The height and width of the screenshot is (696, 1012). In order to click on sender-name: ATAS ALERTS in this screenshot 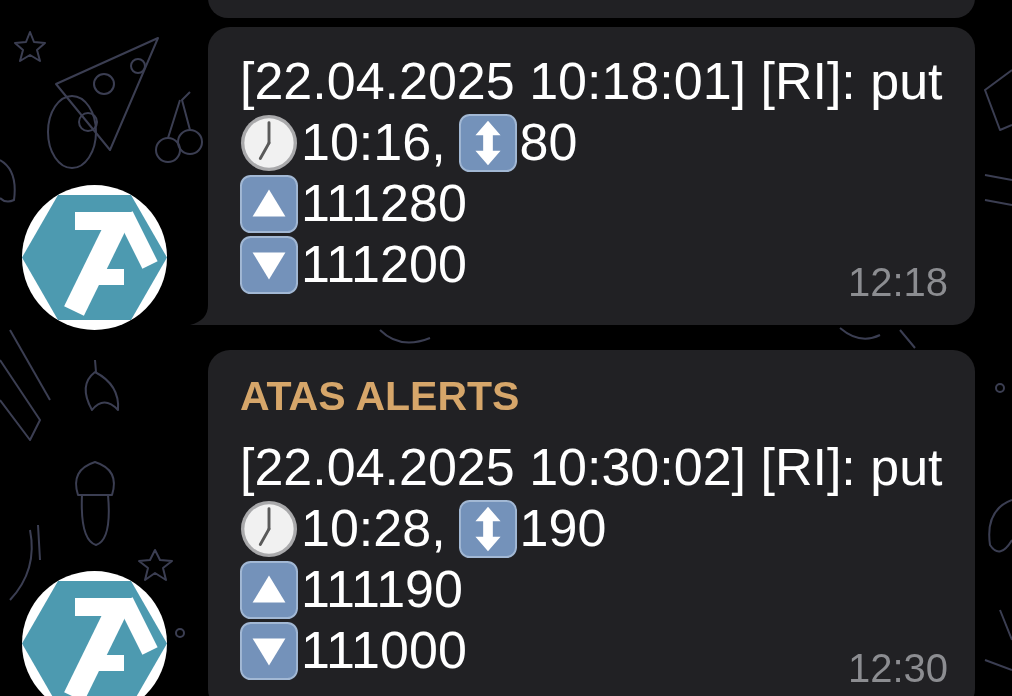, I will do `click(380, 396)`.